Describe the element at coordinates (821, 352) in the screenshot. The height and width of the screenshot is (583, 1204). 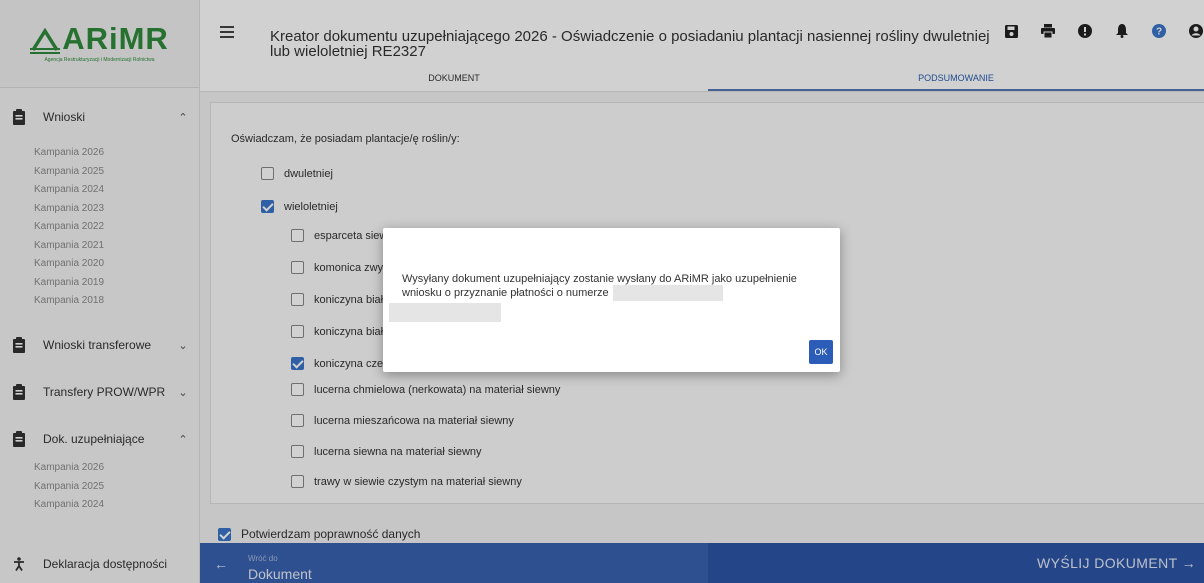
I see `ok-button: OK` at that location.